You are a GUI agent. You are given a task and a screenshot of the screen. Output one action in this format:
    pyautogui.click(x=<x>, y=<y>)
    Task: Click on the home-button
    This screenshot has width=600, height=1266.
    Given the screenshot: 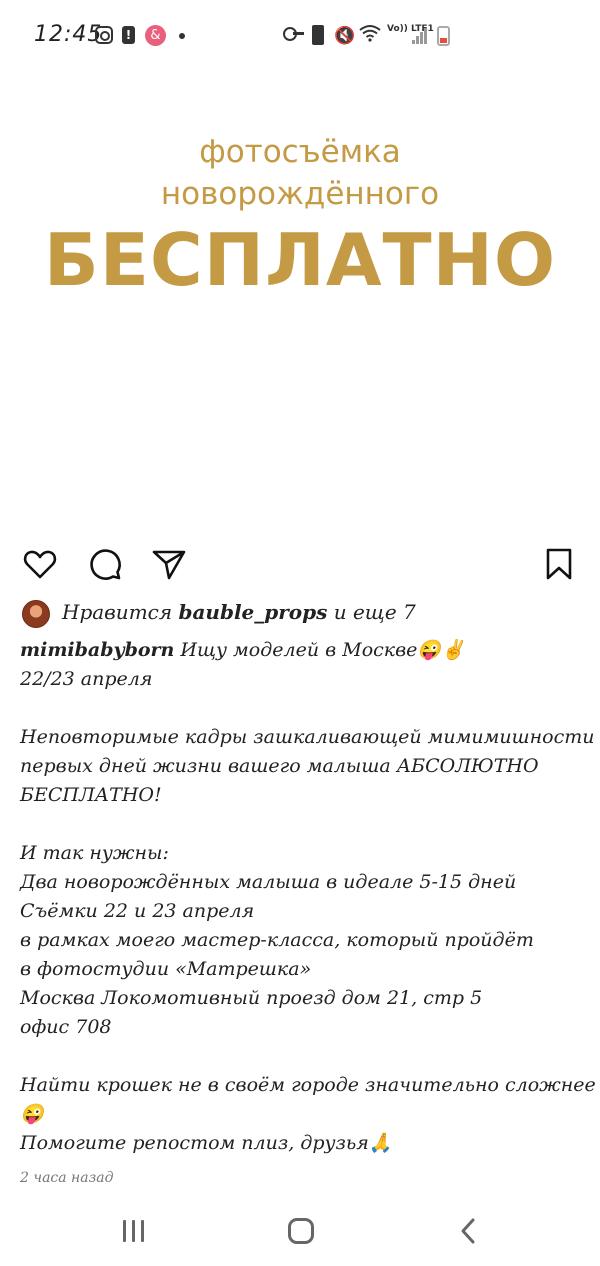 What is the action you would take?
    pyautogui.click(x=301, y=1231)
    